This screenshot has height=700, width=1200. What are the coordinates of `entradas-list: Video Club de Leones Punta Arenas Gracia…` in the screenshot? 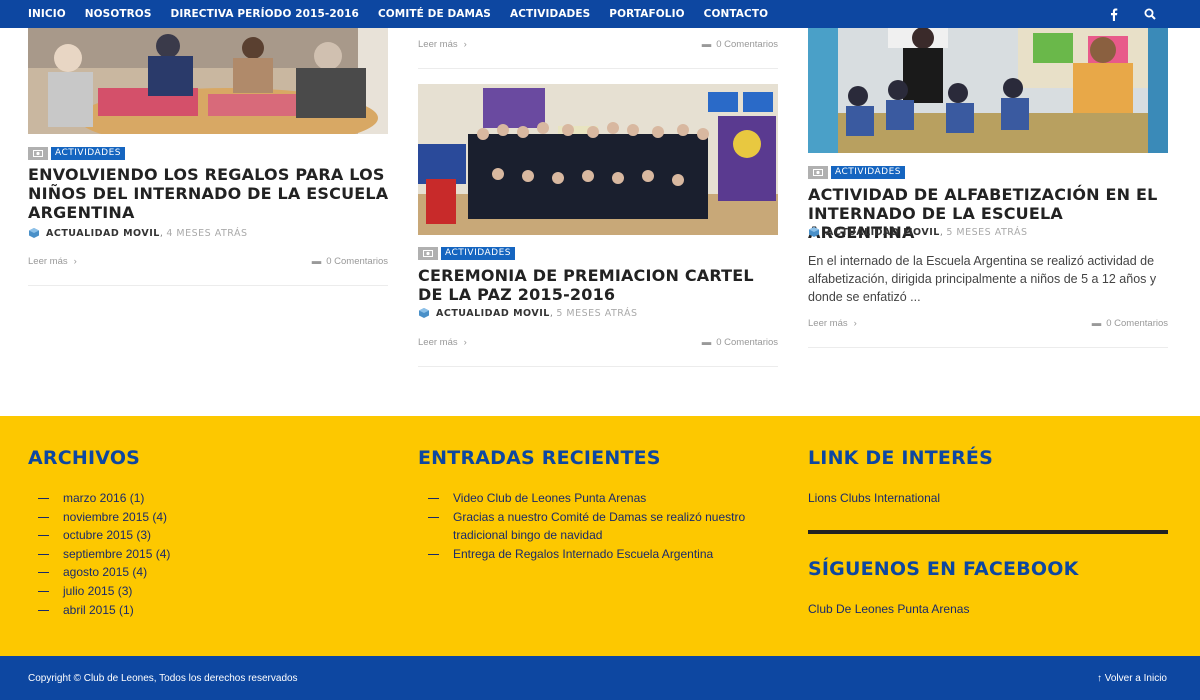 It's located at (598, 526).